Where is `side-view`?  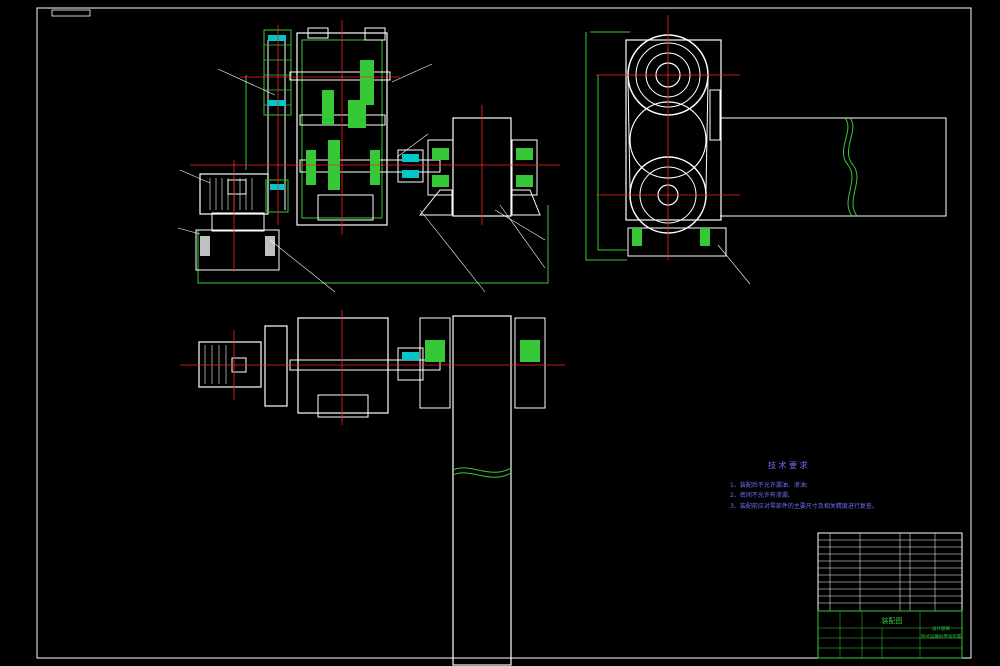 side-view is located at coordinates (766, 150).